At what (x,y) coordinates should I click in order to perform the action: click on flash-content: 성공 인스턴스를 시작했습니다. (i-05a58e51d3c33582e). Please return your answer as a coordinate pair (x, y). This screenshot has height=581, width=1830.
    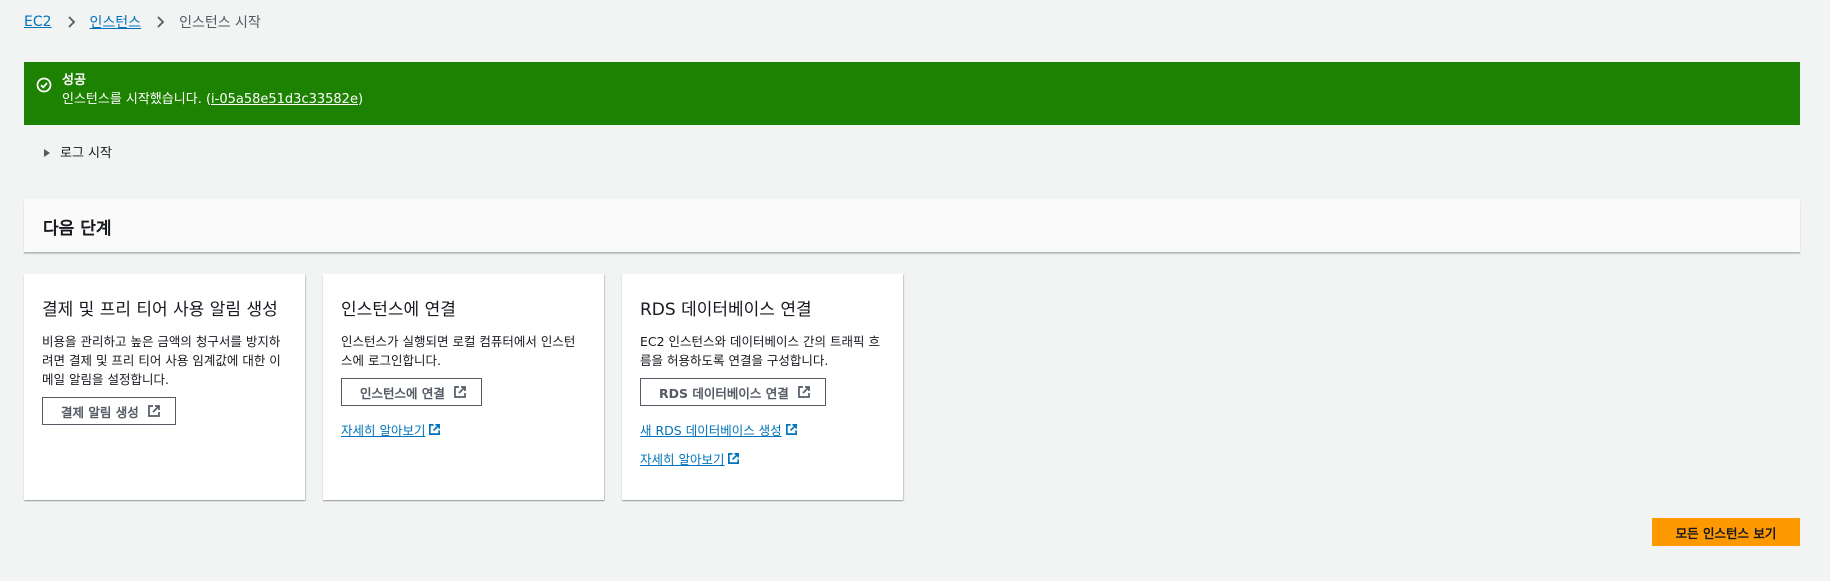
    Looking at the image, I should click on (212, 91).